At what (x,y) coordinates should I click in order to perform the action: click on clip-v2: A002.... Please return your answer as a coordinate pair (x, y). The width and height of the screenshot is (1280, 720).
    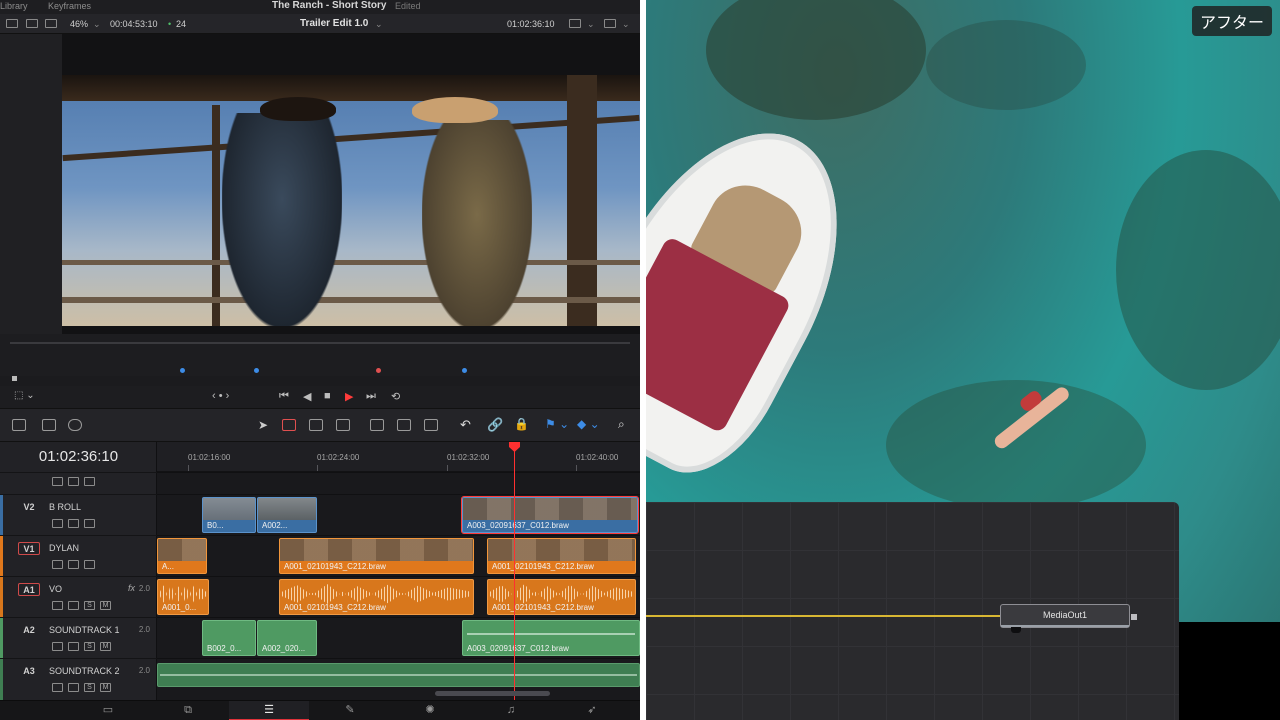
    Looking at the image, I should click on (287, 515).